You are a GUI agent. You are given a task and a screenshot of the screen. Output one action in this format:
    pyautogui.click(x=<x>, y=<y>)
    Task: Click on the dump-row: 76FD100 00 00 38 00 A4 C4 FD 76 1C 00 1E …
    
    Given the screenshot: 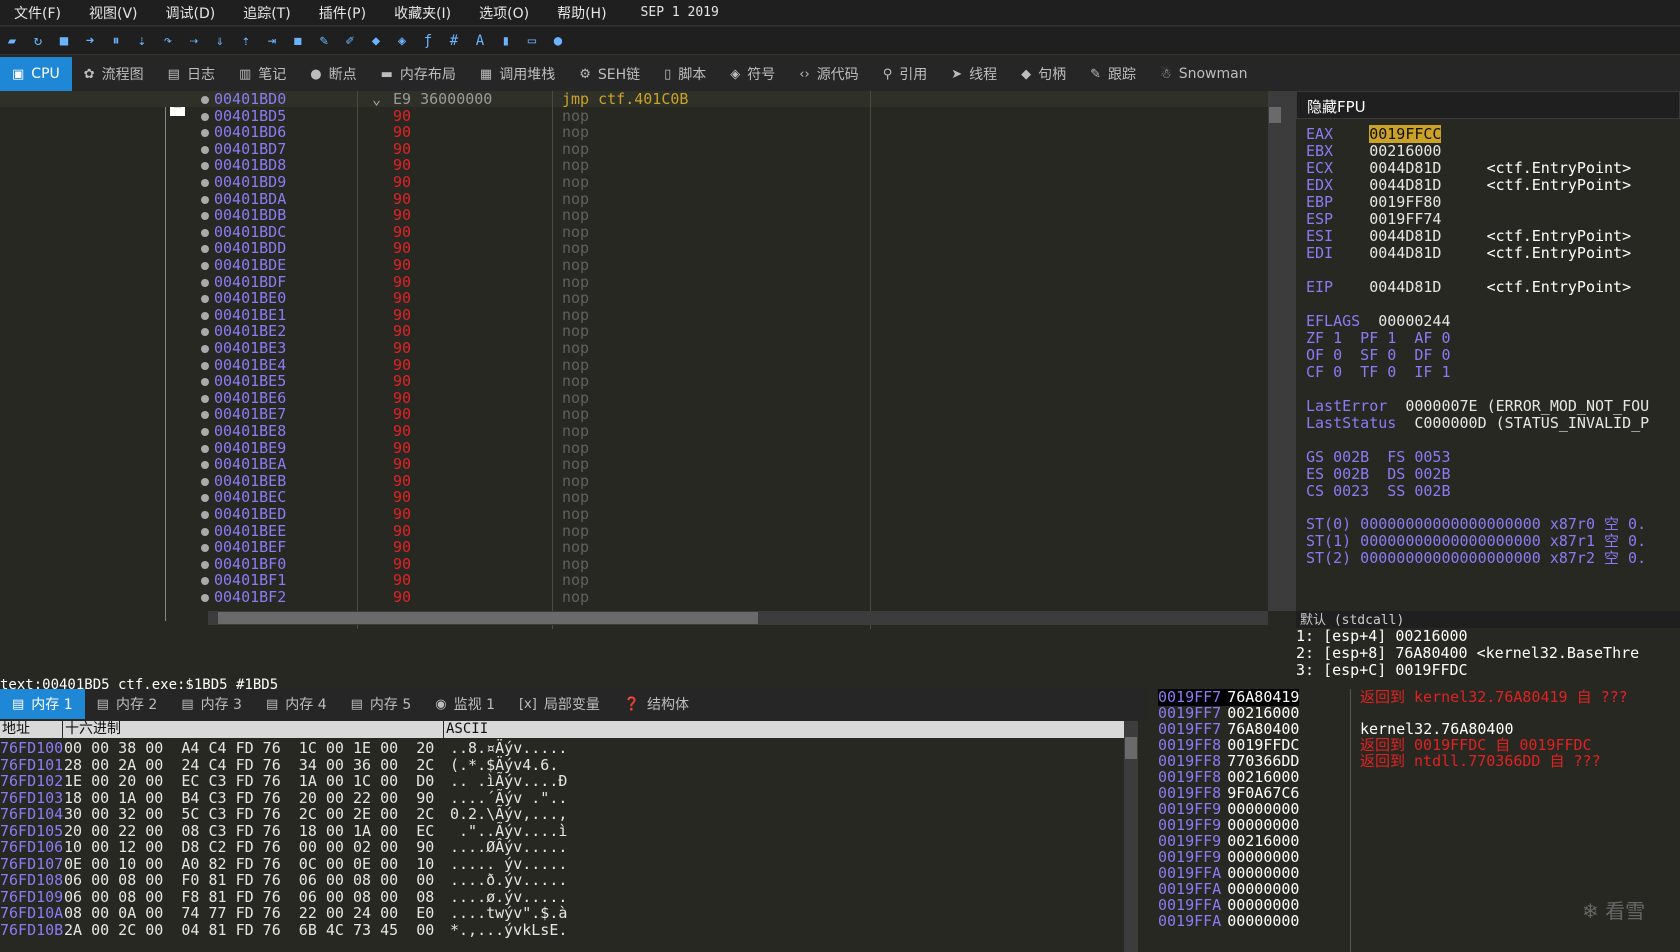 What is the action you would take?
    pyautogui.click(x=575, y=748)
    